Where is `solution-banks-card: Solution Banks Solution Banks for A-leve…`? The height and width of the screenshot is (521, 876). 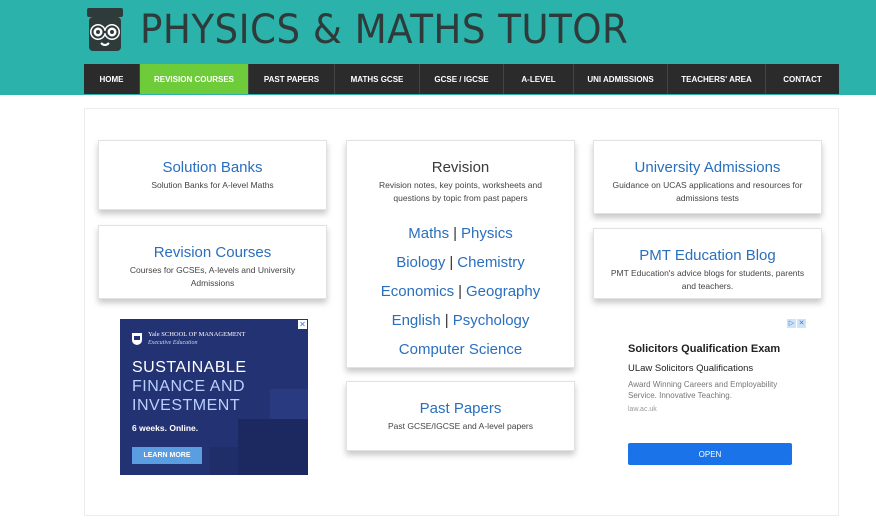
solution-banks-card: Solution Banks Solution Banks for A-leve… is located at coordinates (212, 175).